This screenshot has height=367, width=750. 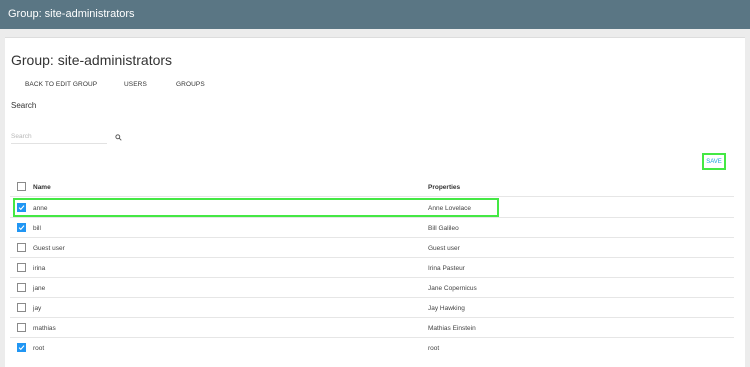 What do you see at coordinates (21, 247) in the screenshot?
I see `row-checkbox-guest-user` at bounding box center [21, 247].